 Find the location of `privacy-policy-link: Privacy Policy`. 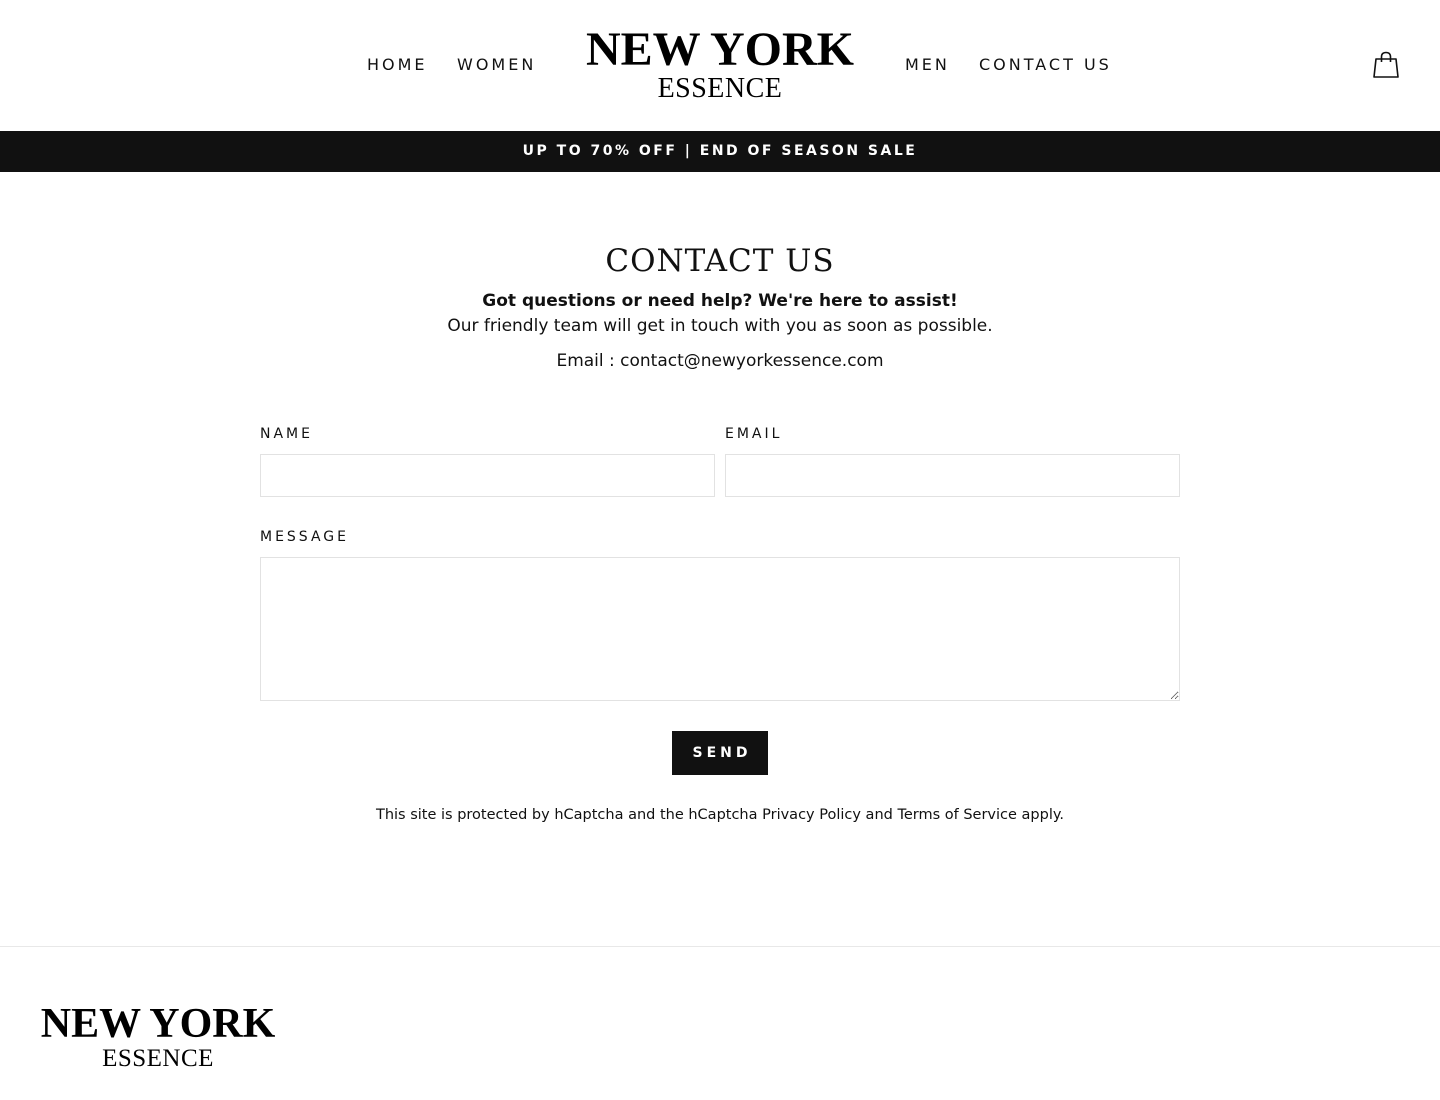

privacy-policy-link: Privacy Policy is located at coordinates (811, 815).